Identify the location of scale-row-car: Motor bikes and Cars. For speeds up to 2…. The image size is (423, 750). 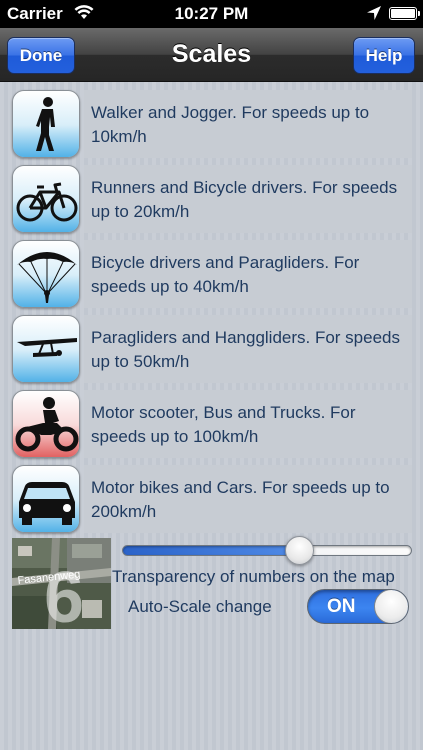
(212, 500).